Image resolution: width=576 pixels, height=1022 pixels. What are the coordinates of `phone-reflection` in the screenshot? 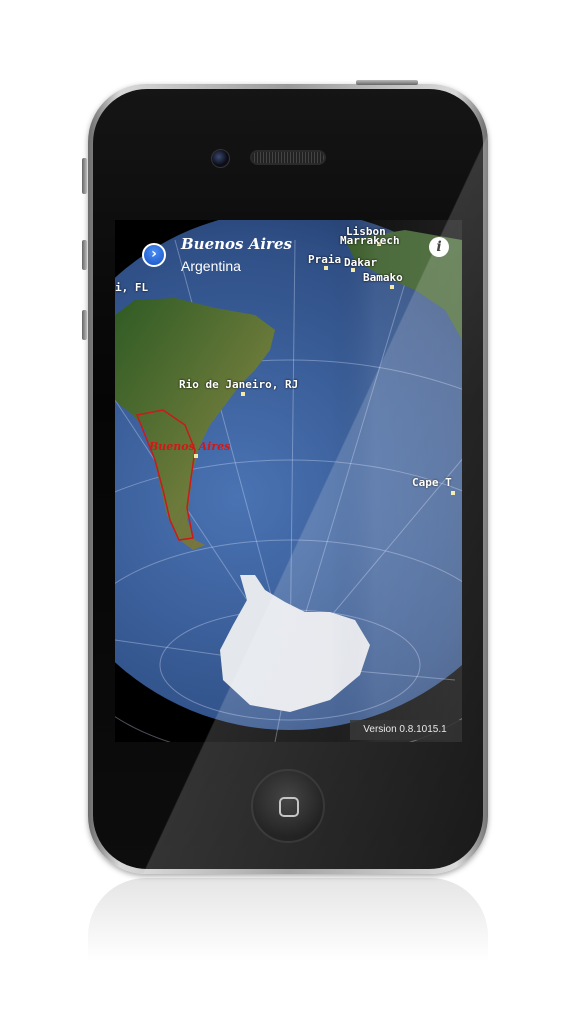 It's located at (288, 938).